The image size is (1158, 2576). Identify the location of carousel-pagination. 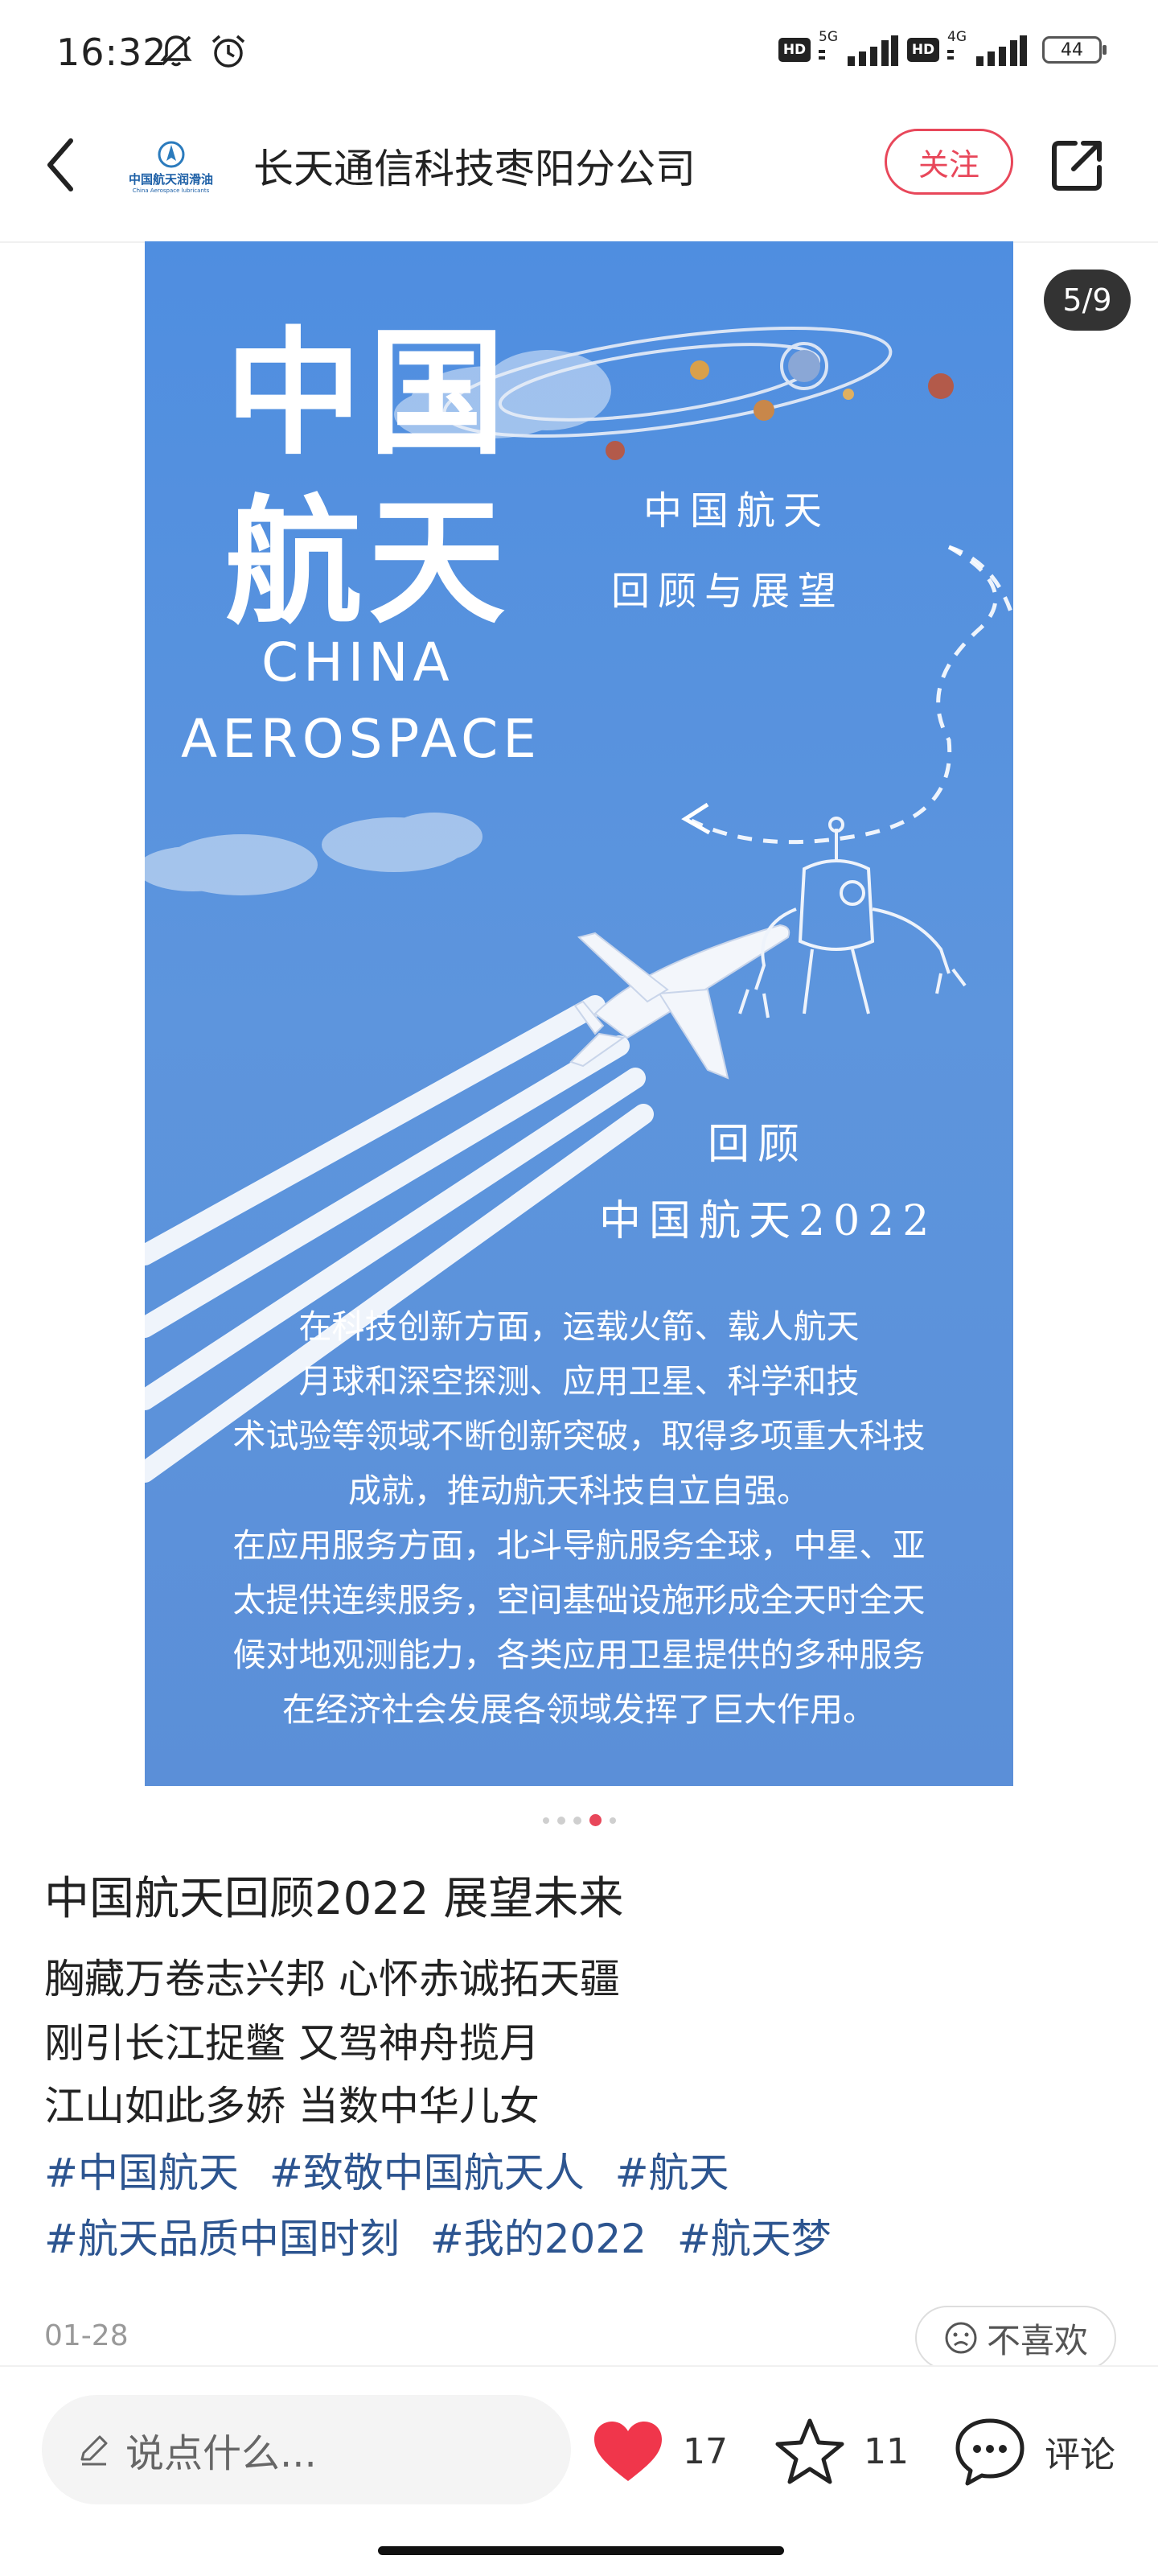
(579, 1820).